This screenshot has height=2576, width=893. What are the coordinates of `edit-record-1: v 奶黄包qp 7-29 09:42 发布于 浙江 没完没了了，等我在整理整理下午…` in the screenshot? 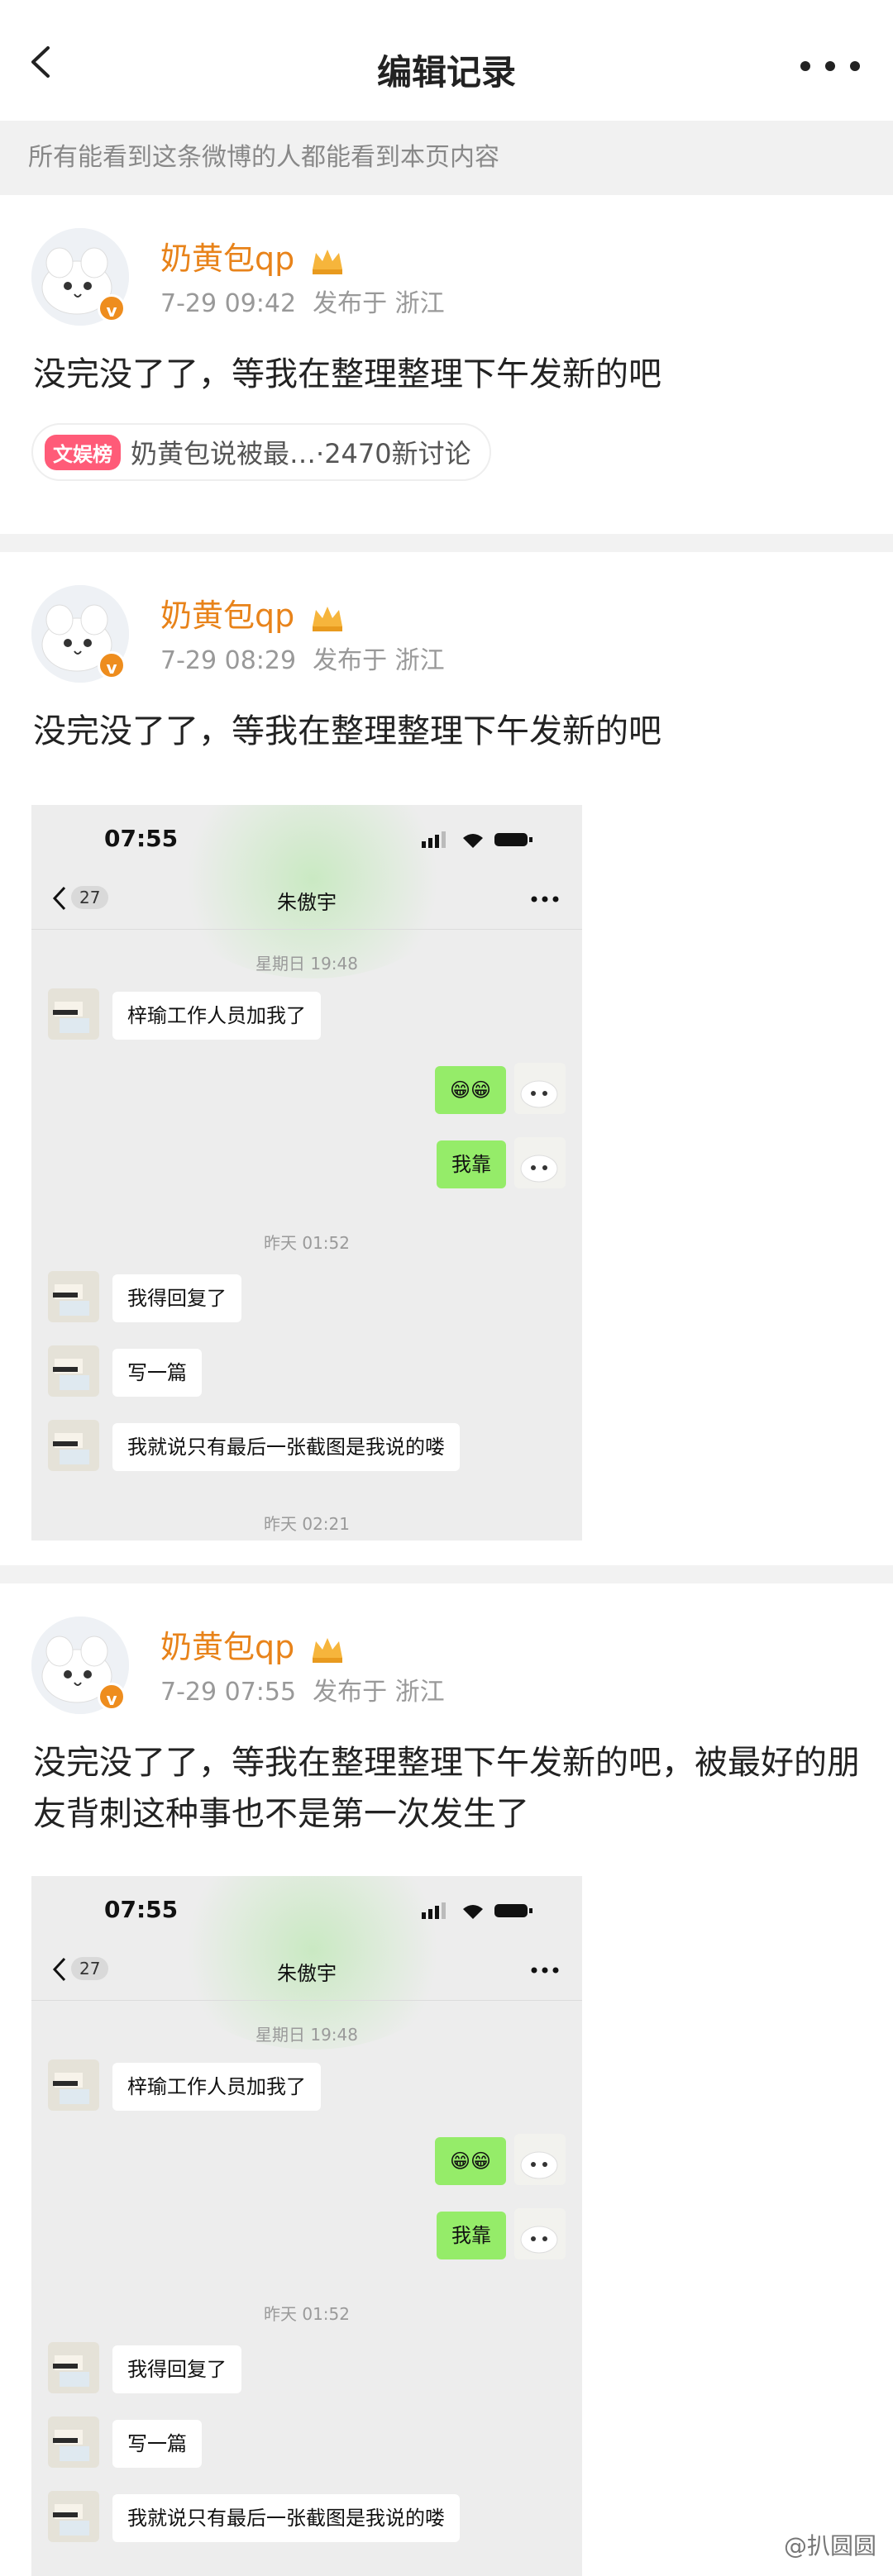 It's located at (446, 365).